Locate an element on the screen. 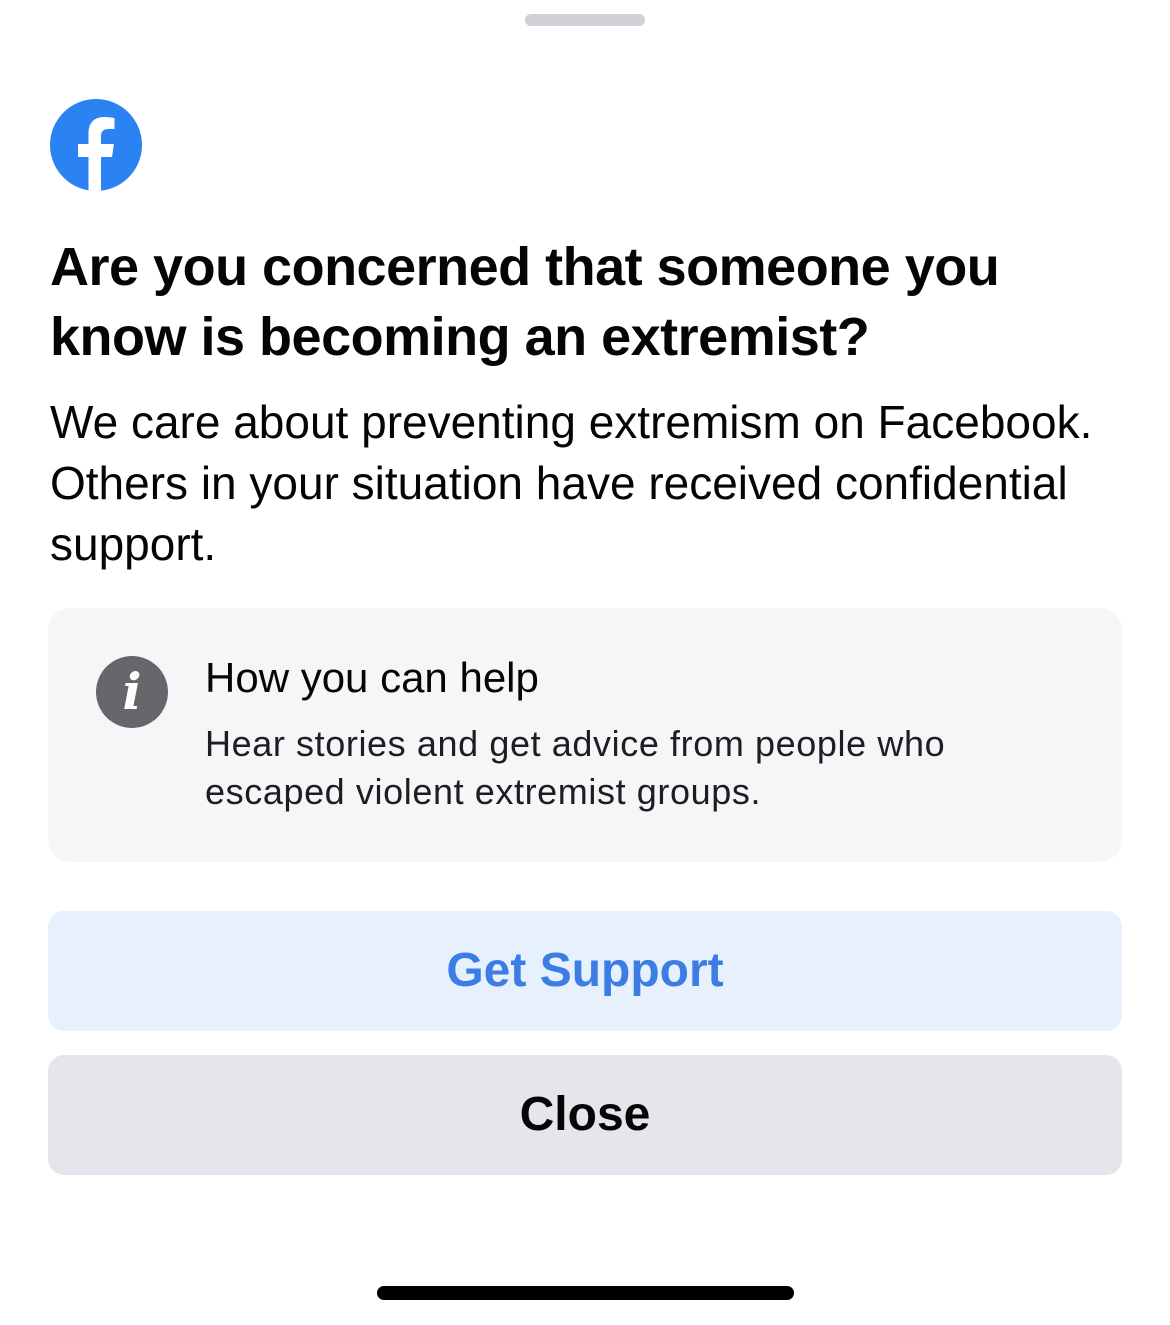  facebook-logo-icon is located at coordinates (96, 145).